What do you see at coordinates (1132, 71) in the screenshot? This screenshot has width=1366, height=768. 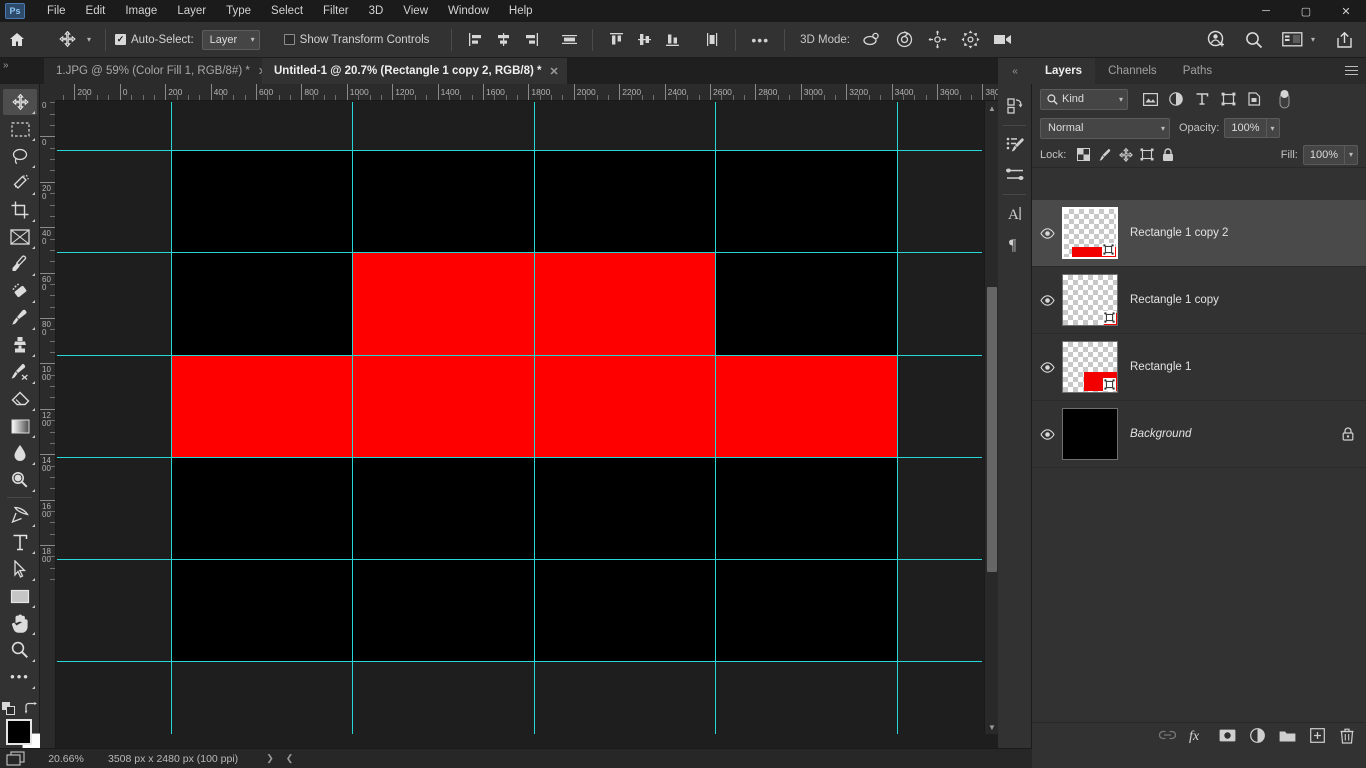 I see `tab-channels: Channels` at bounding box center [1132, 71].